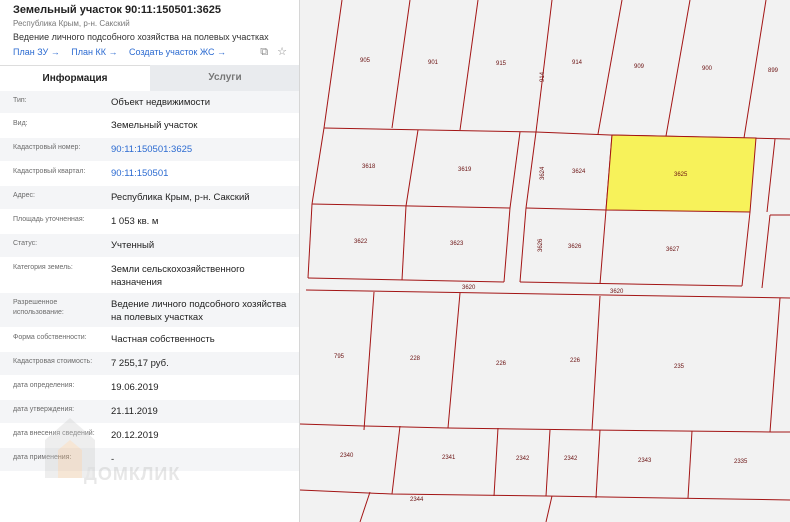 This screenshot has width=790, height=522. I want to click on row-label: Кадастровый квартал:, so click(49, 171).